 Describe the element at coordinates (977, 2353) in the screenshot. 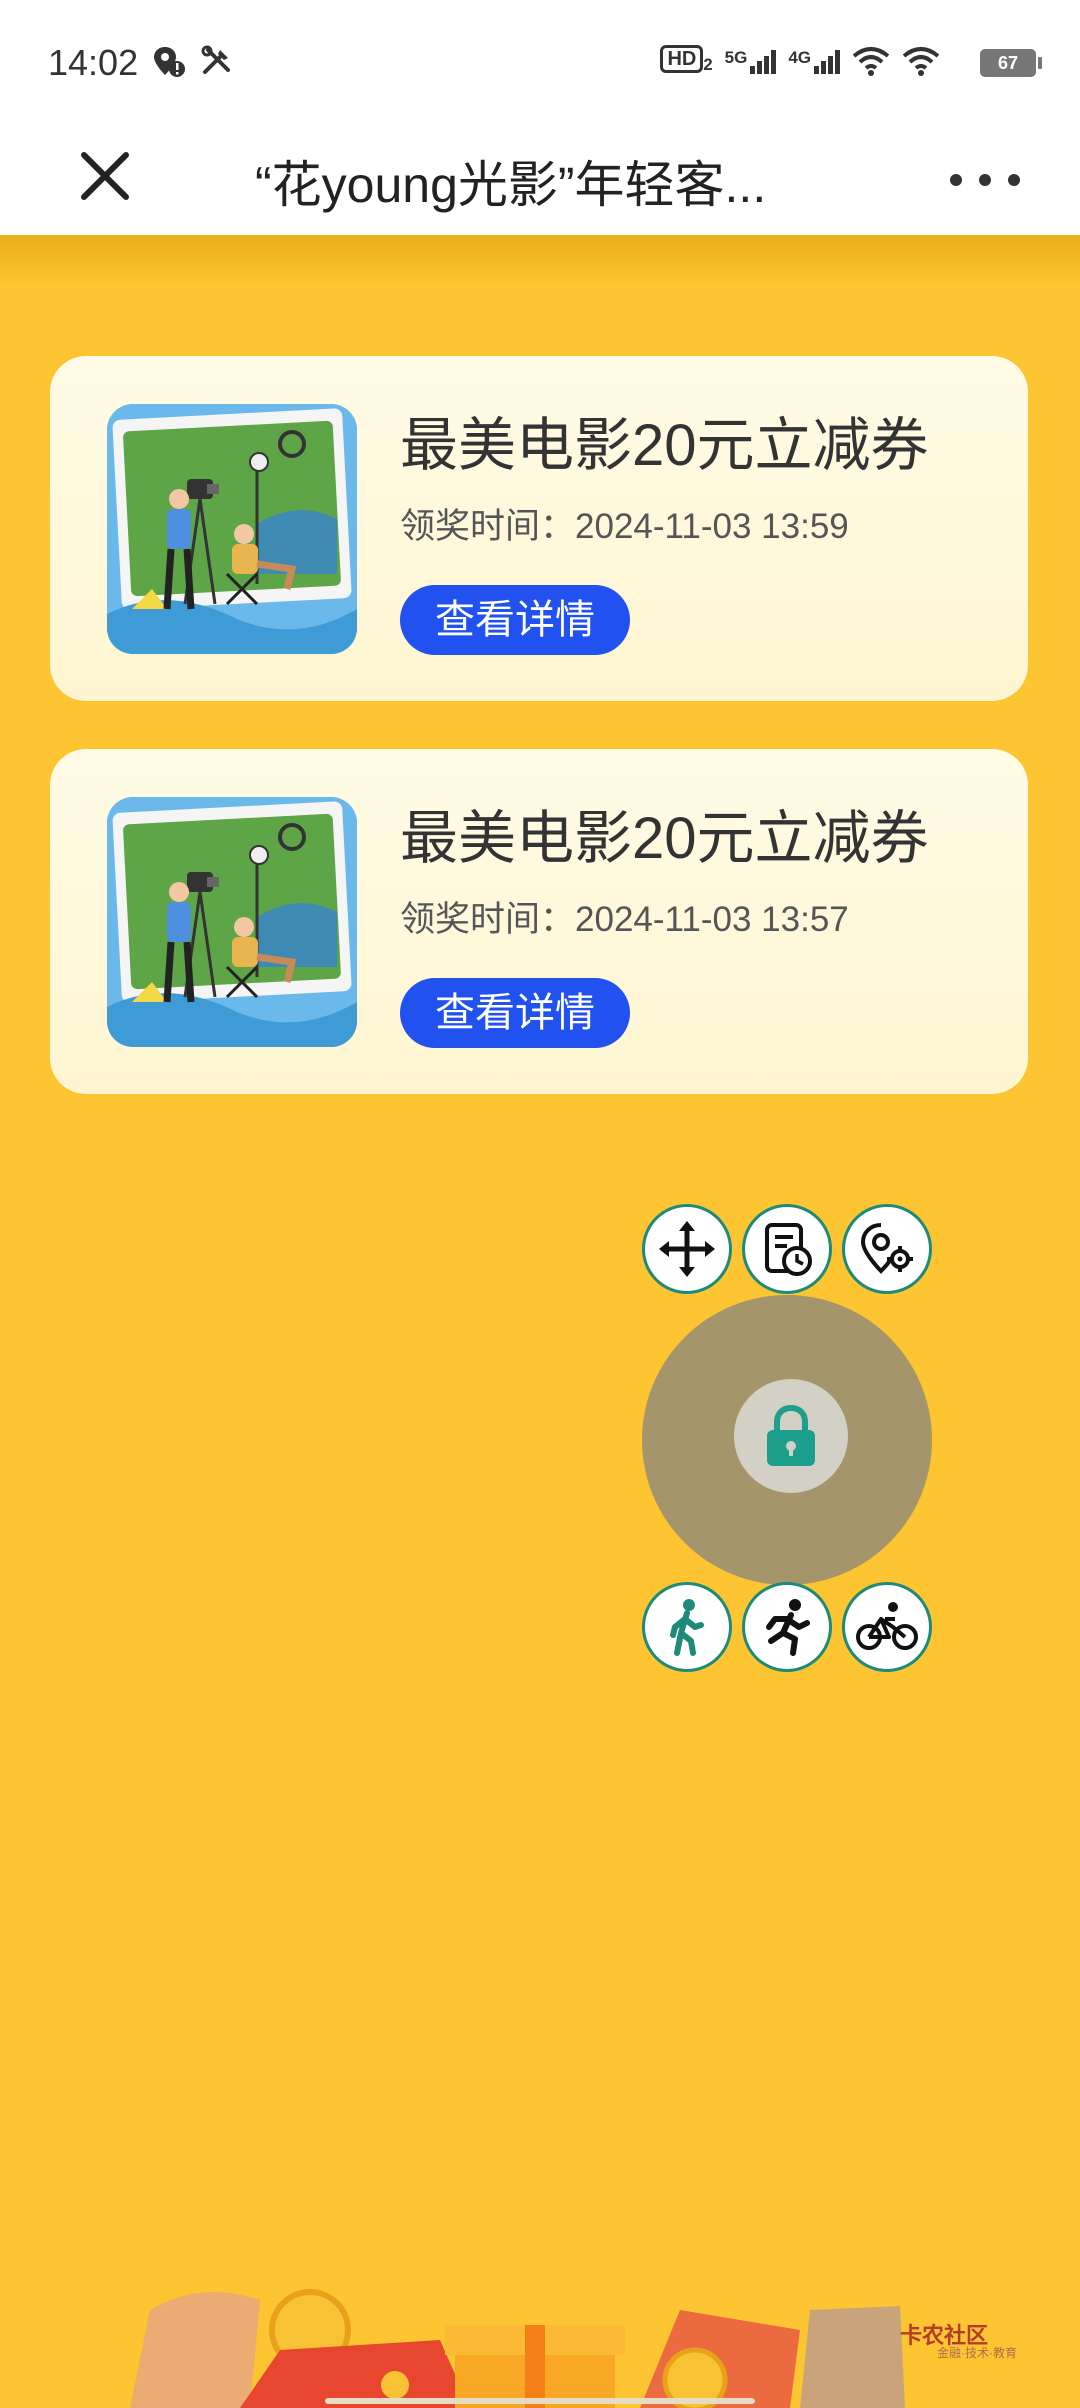

I see `watermark-subtext: 金融·技术·教育` at that location.